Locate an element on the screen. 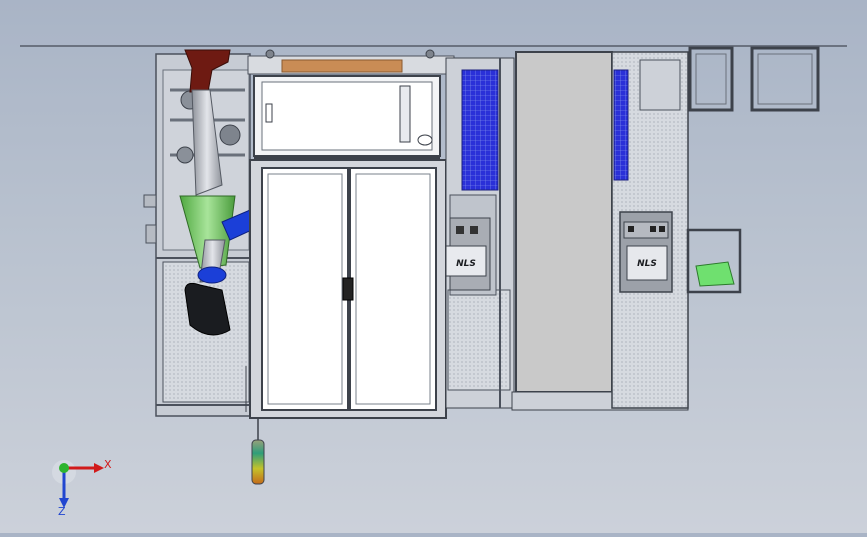 The height and width of the screenshot is (537, 867). door-handle is located at coordinates (348, 289).